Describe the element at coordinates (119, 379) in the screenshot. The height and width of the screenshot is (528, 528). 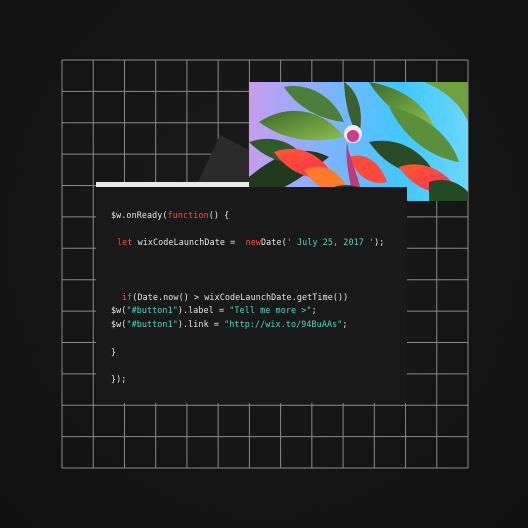
I see `code-line: });` at that location.